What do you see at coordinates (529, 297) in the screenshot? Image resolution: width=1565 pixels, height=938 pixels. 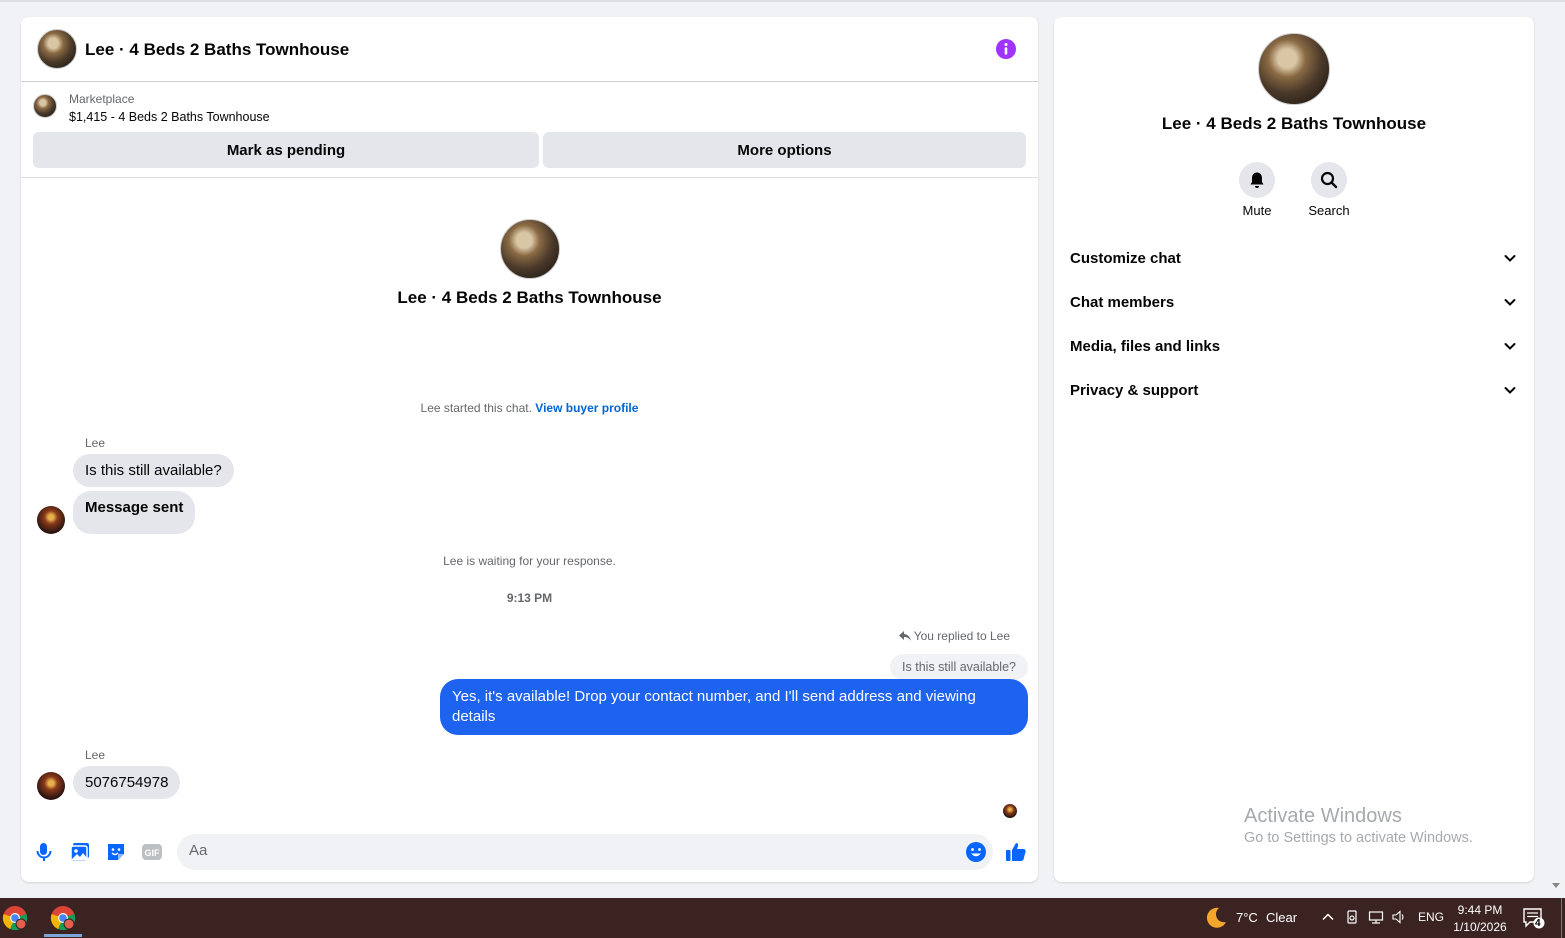 I see `center-title: Lee · 4 Beds 2 Baths Townhouse` at bounding box center [529, 297].